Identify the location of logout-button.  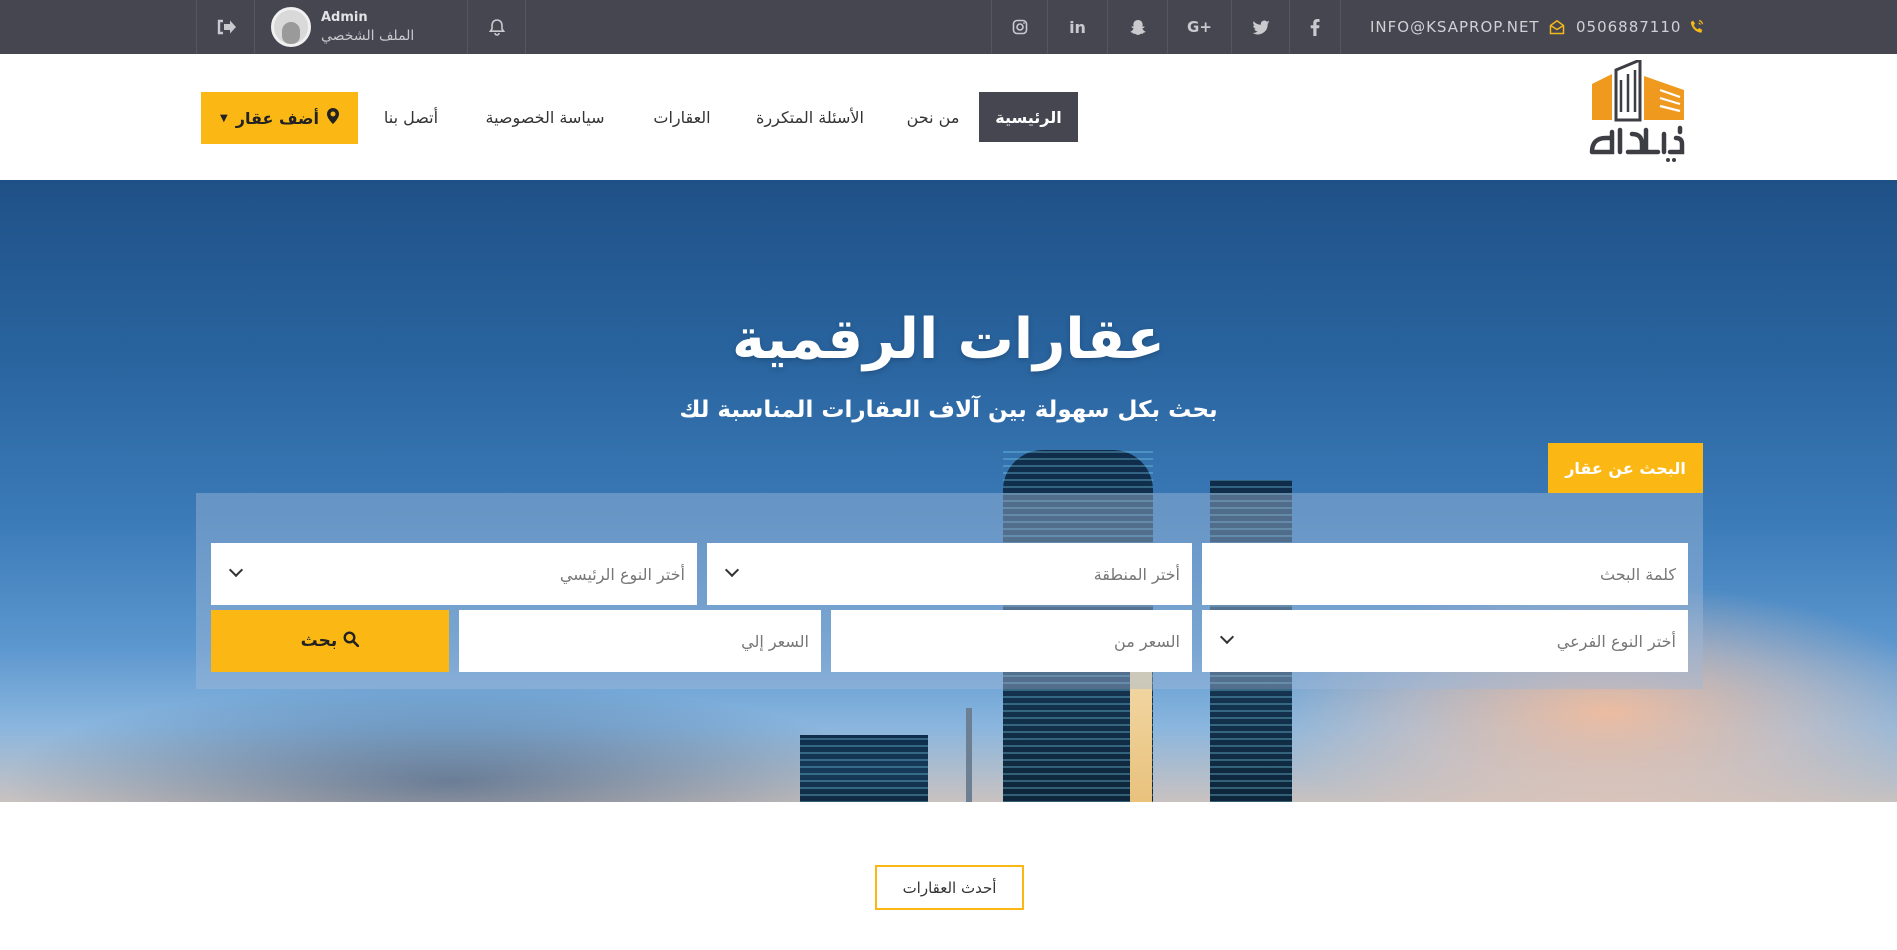
(225, 27).